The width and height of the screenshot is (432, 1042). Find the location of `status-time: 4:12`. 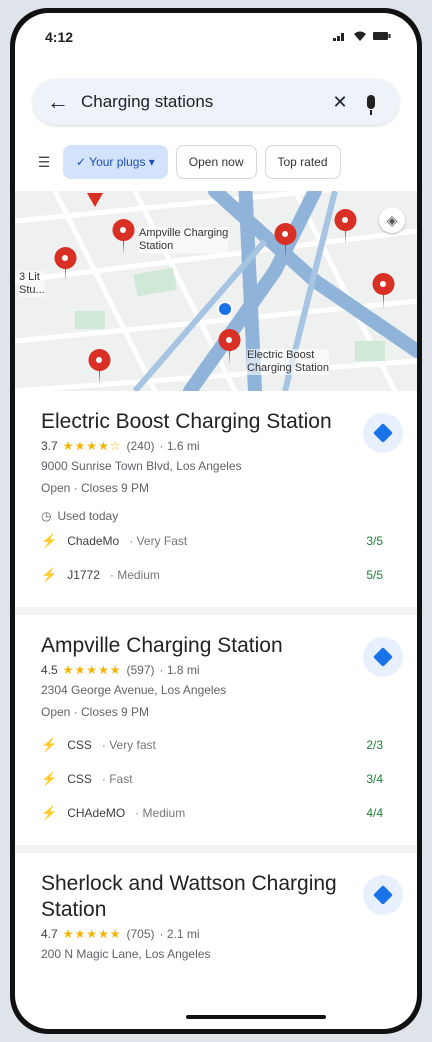

status-time: 4:12 is located at coordinates (59, 37).